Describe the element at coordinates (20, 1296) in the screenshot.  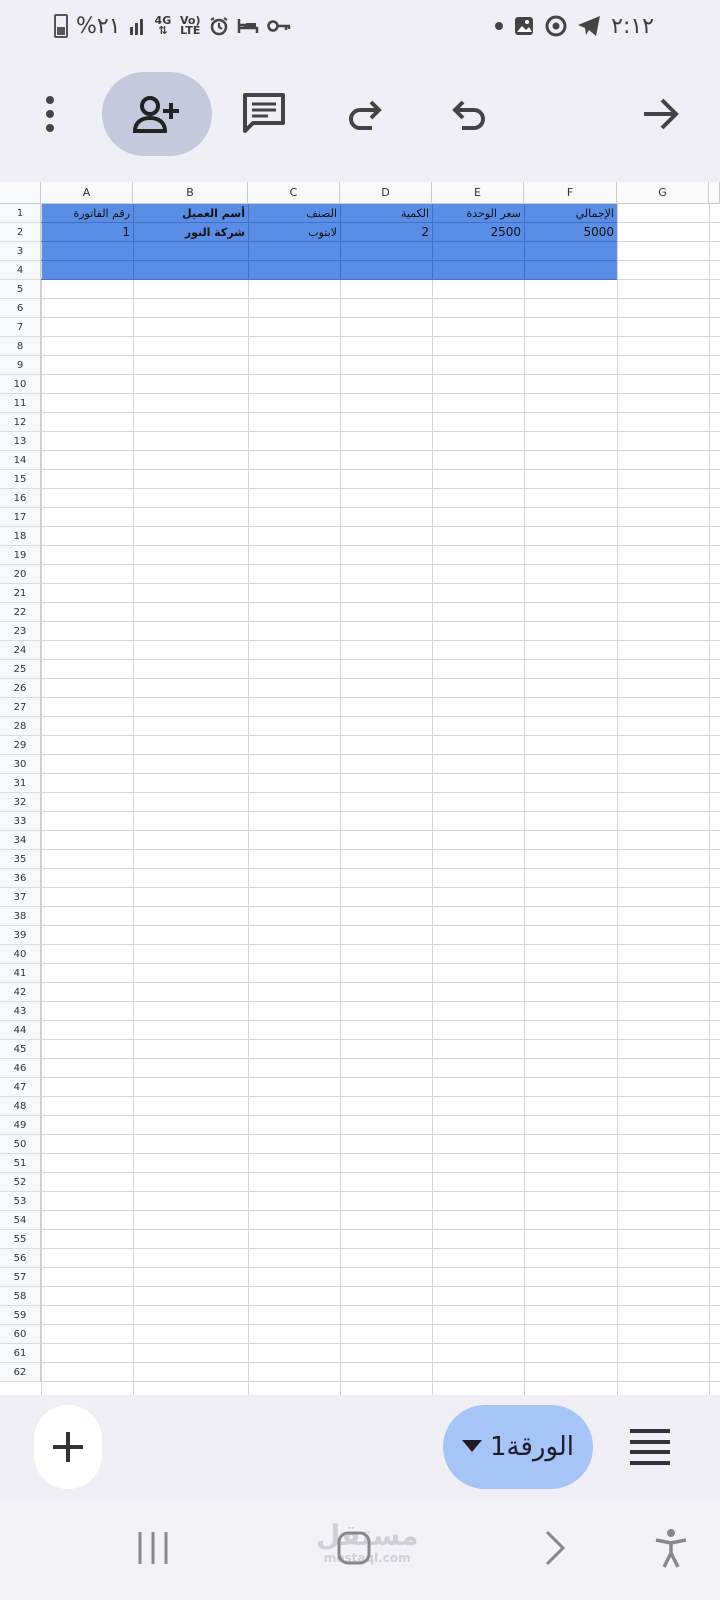
I see `row-header: 58` at that location.